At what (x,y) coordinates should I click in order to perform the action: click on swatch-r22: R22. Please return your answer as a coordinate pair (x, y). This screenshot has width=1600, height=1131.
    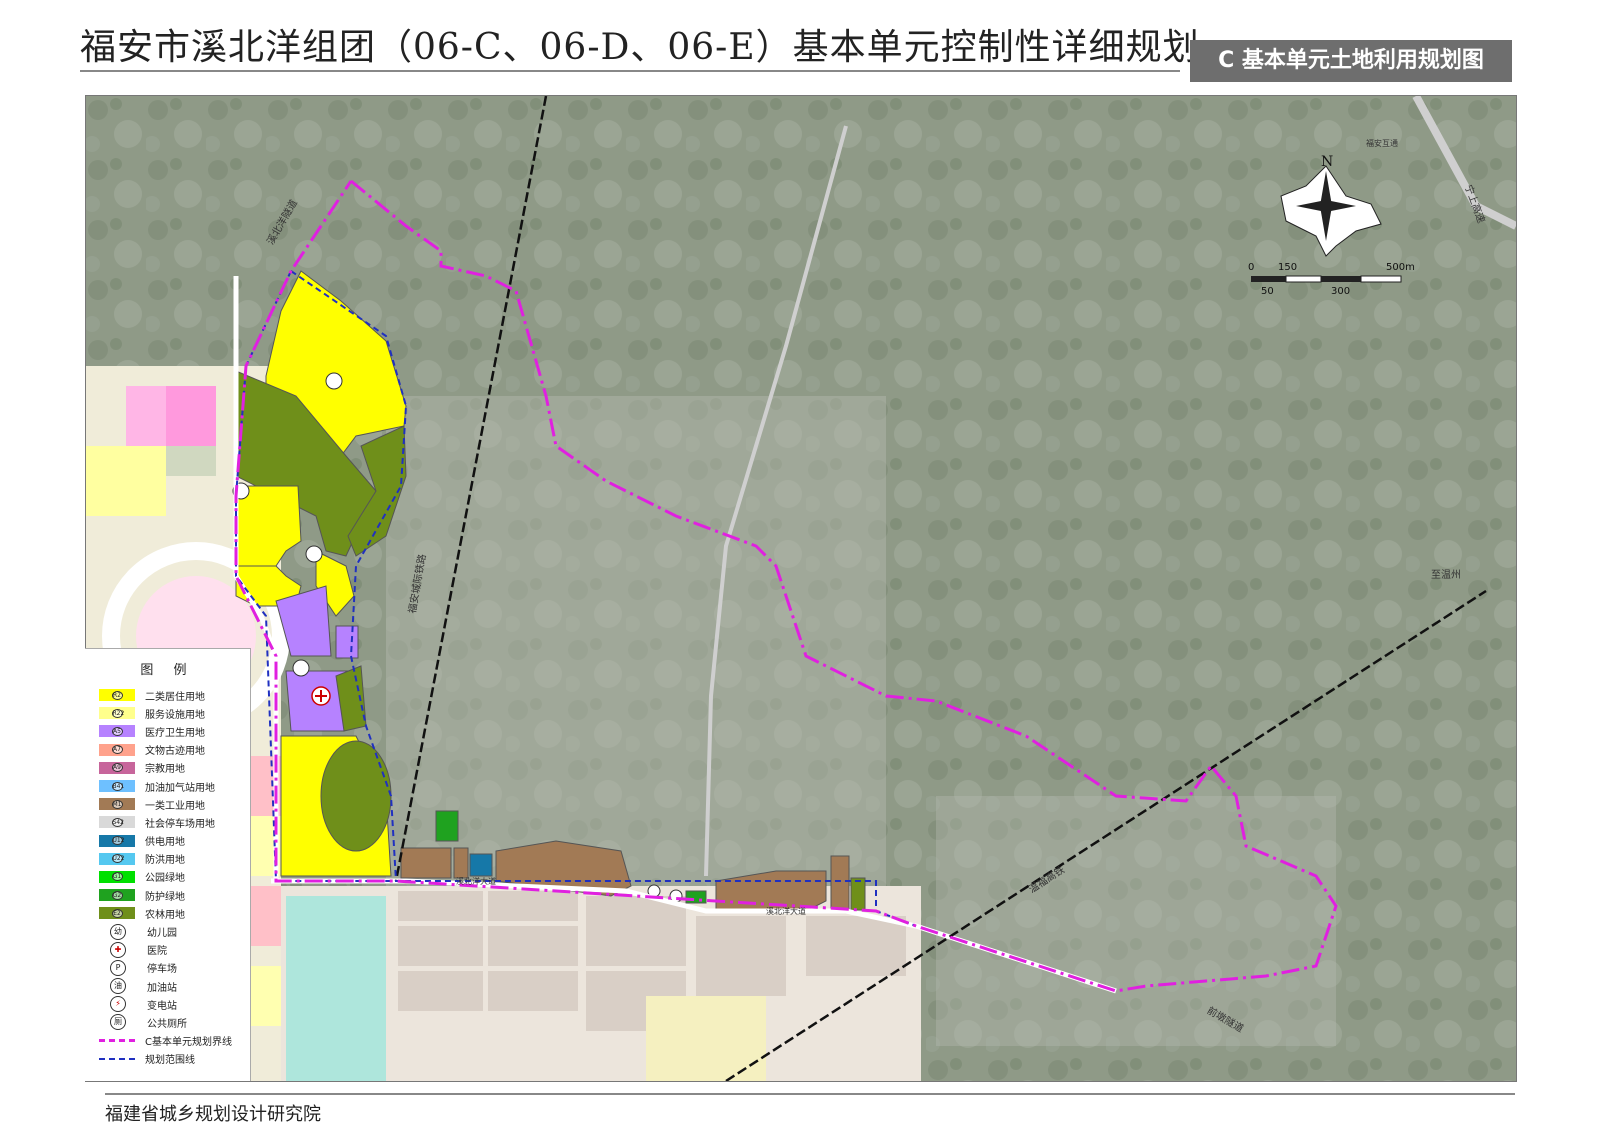
    Looking at the image, I should click on (117, 713).